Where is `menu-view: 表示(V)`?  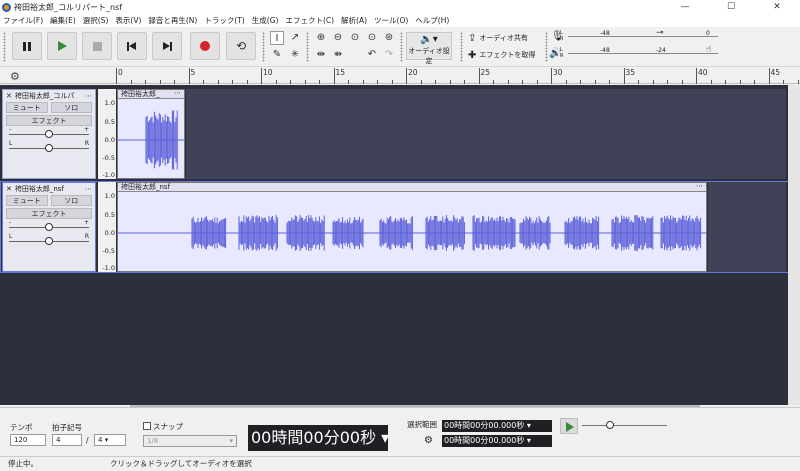 menu-view: 表示(V) is located at coordinates (128, 20).